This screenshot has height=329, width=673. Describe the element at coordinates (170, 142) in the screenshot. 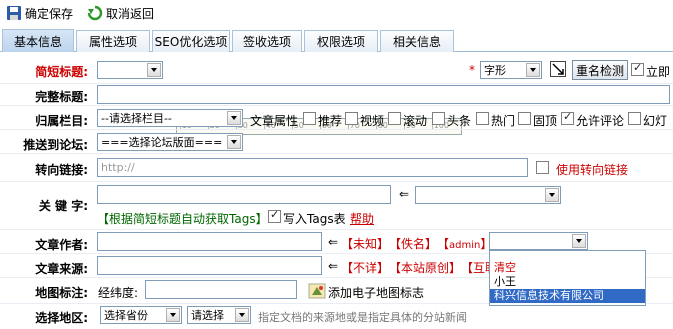

I see `forum-select: ===选择论坛版面===` at that location.